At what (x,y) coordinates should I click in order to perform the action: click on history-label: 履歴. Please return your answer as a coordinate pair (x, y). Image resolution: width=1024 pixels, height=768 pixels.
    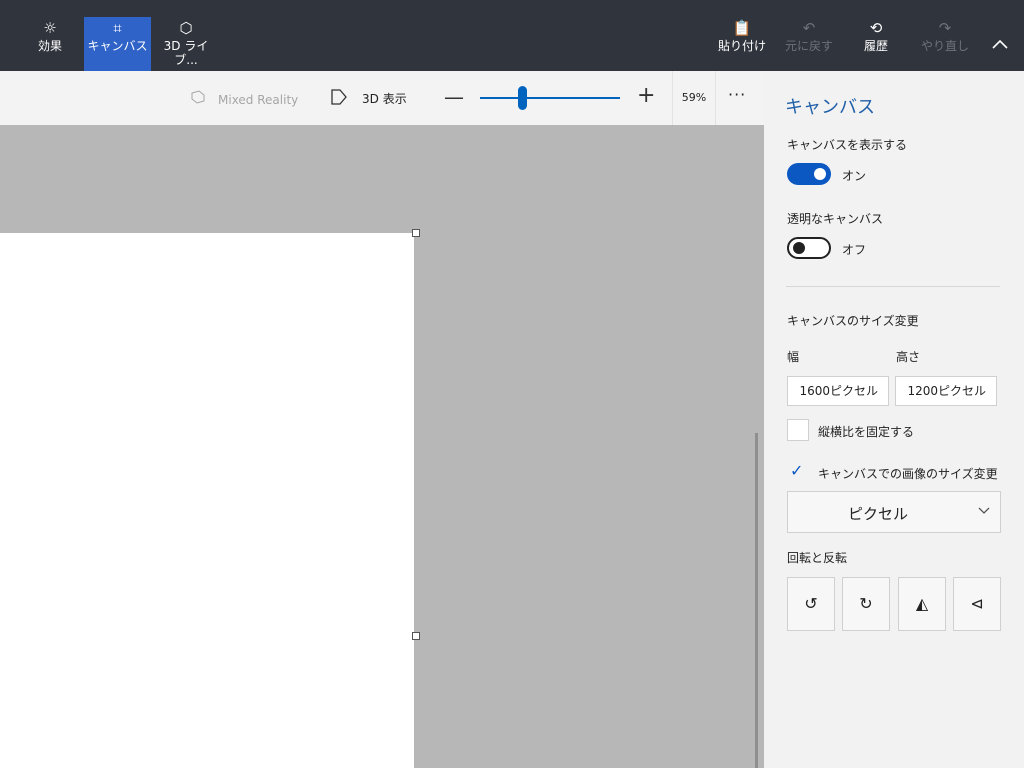
    Looking at the image, I should click on (875, 46).